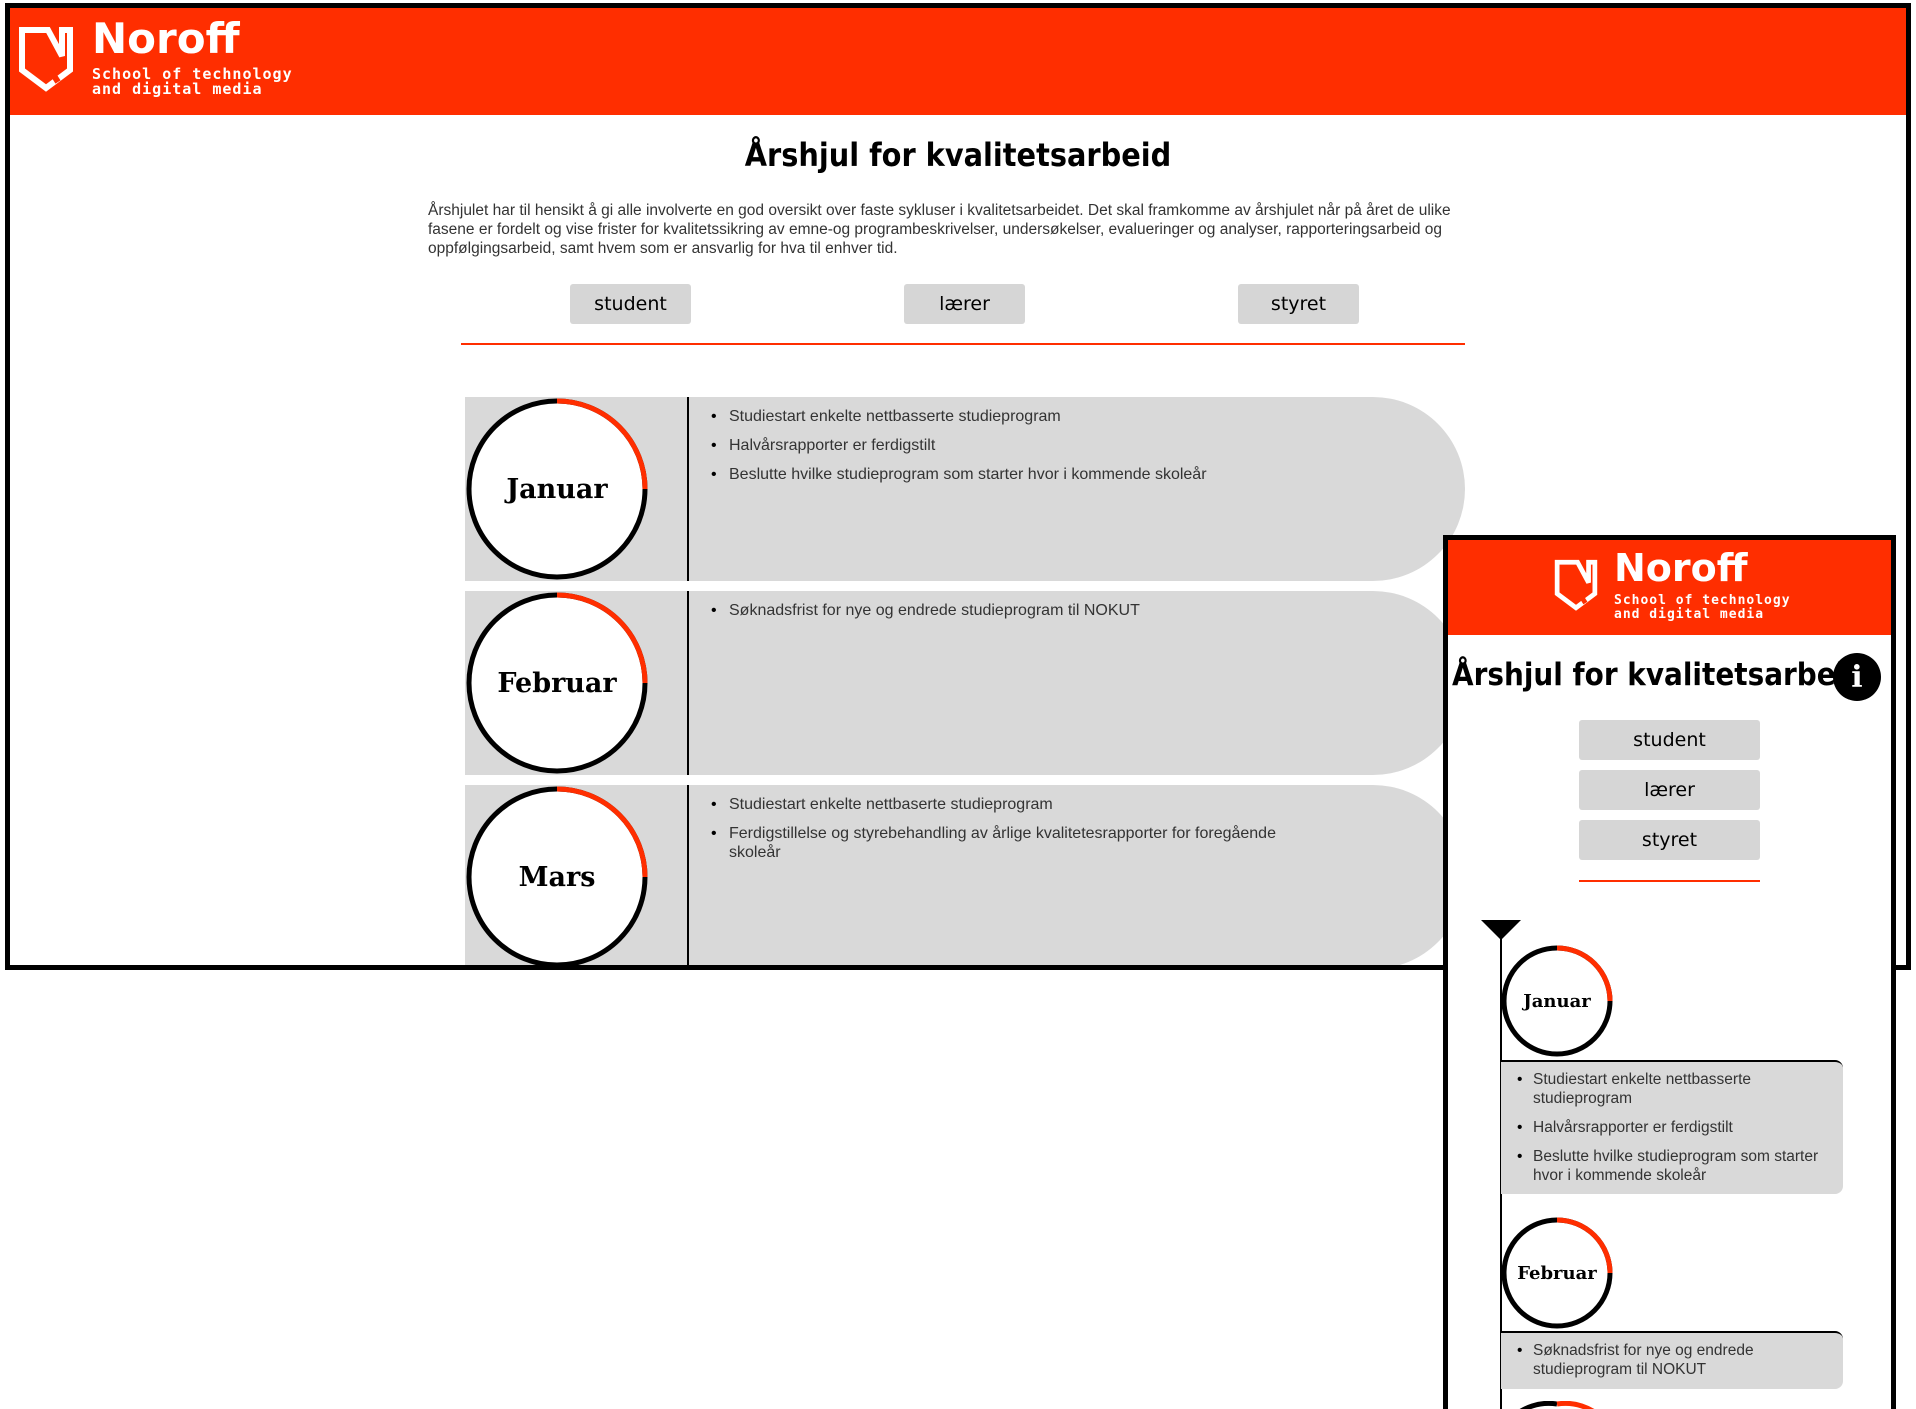  What do you see at coordinates (557, 877) in the screenshot?
I see `month-name: Mars` at bounding box center [557, 877].